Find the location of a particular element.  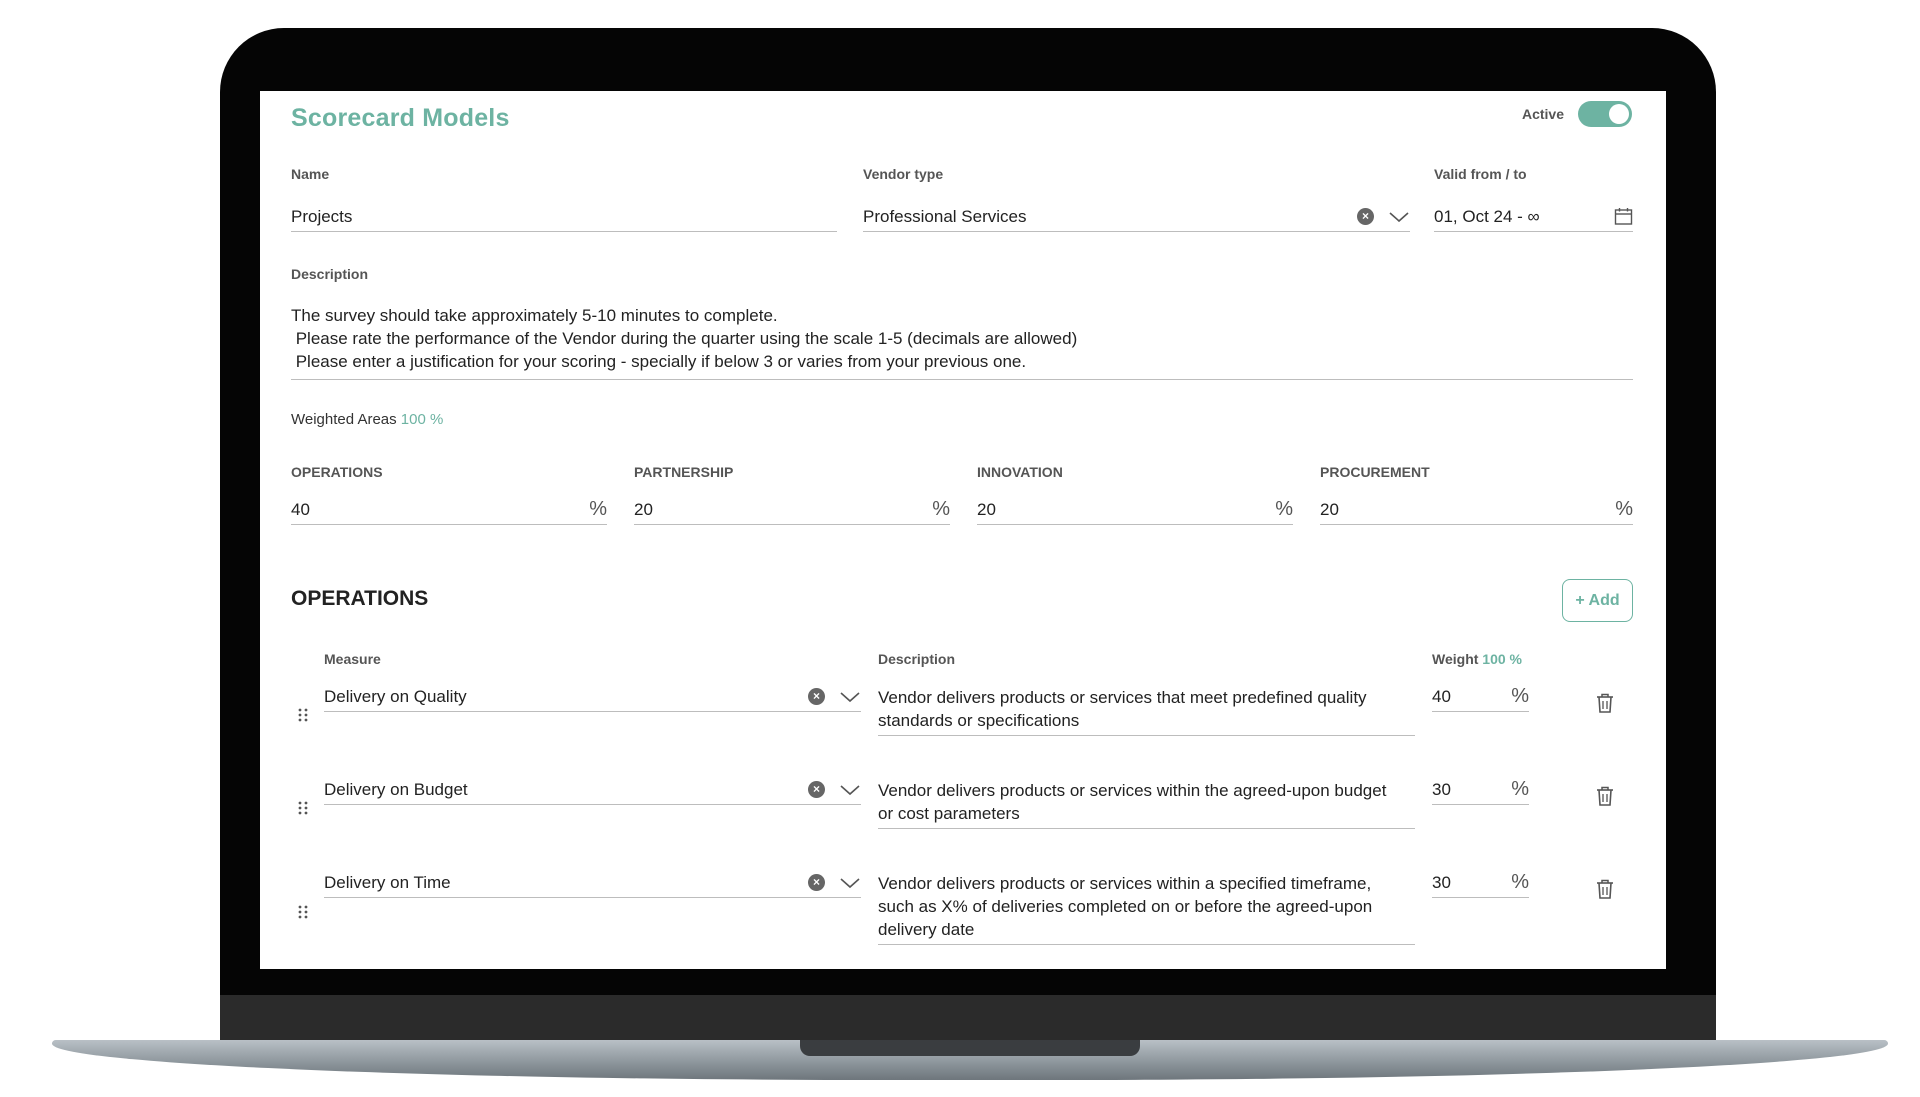

vendor-type-select: Professional Services × is located at coordinates (1136, 217).